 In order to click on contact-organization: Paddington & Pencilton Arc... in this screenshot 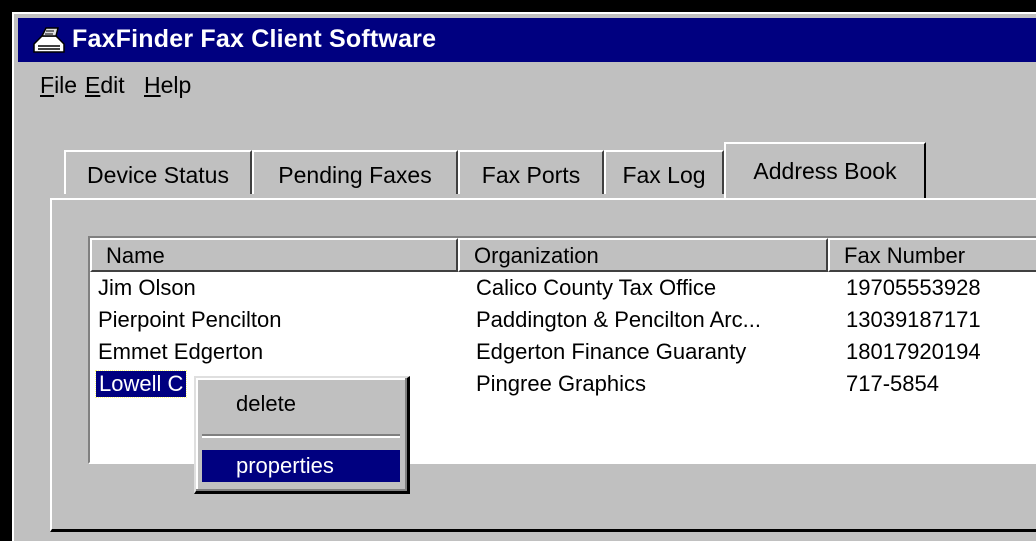, I will do `click(618, 319)`.